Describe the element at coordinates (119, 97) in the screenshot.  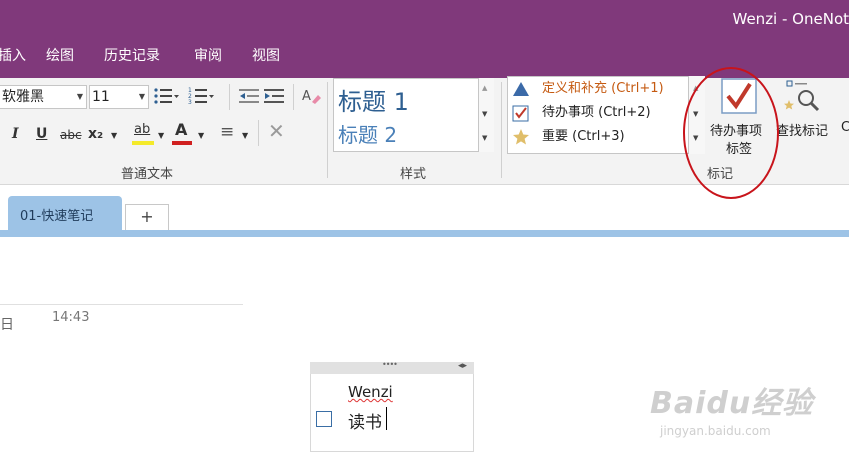
I see `font-size-select: 11 ▼` at that location.